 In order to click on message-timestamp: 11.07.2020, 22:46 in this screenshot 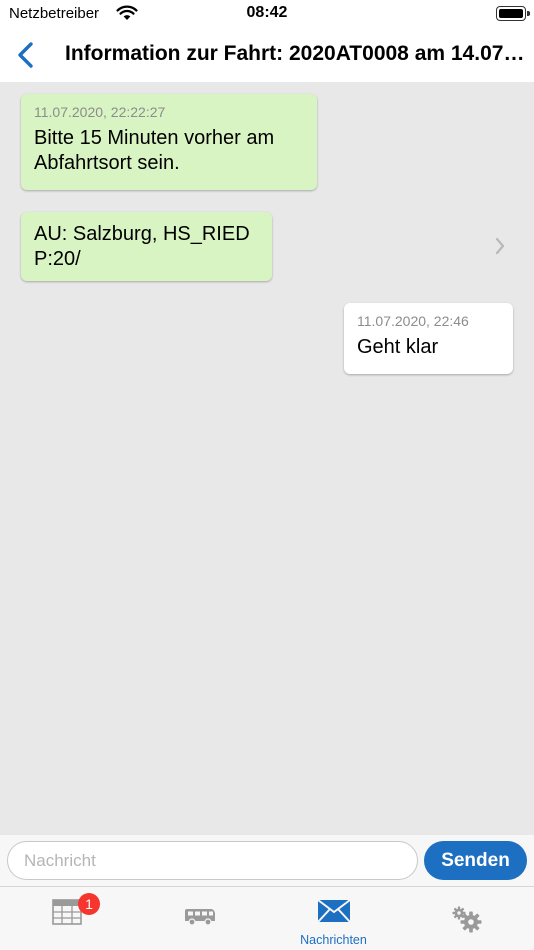, I will do `click(413, 321)`.